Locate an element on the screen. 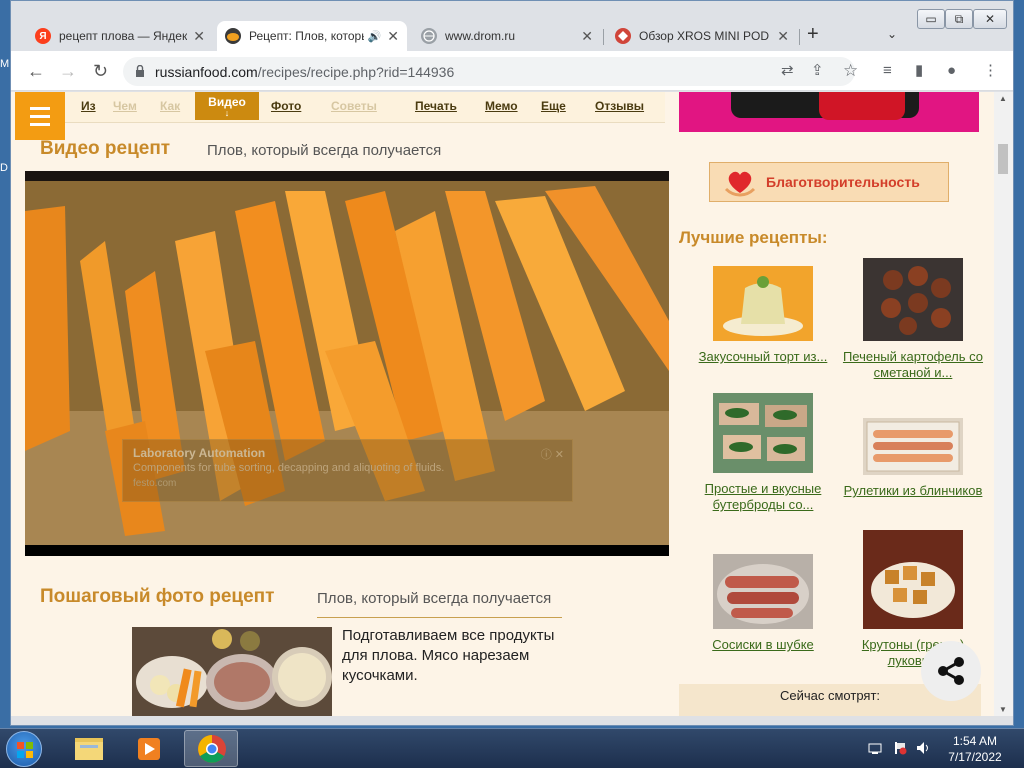  network-tray-icon is located at coordinates (875, 749).